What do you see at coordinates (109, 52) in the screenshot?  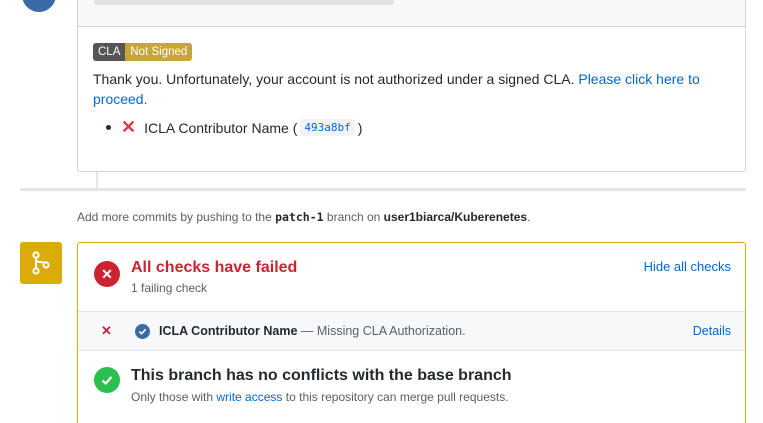 I see `badge-label: CLA` at bounding box center [109, 52].